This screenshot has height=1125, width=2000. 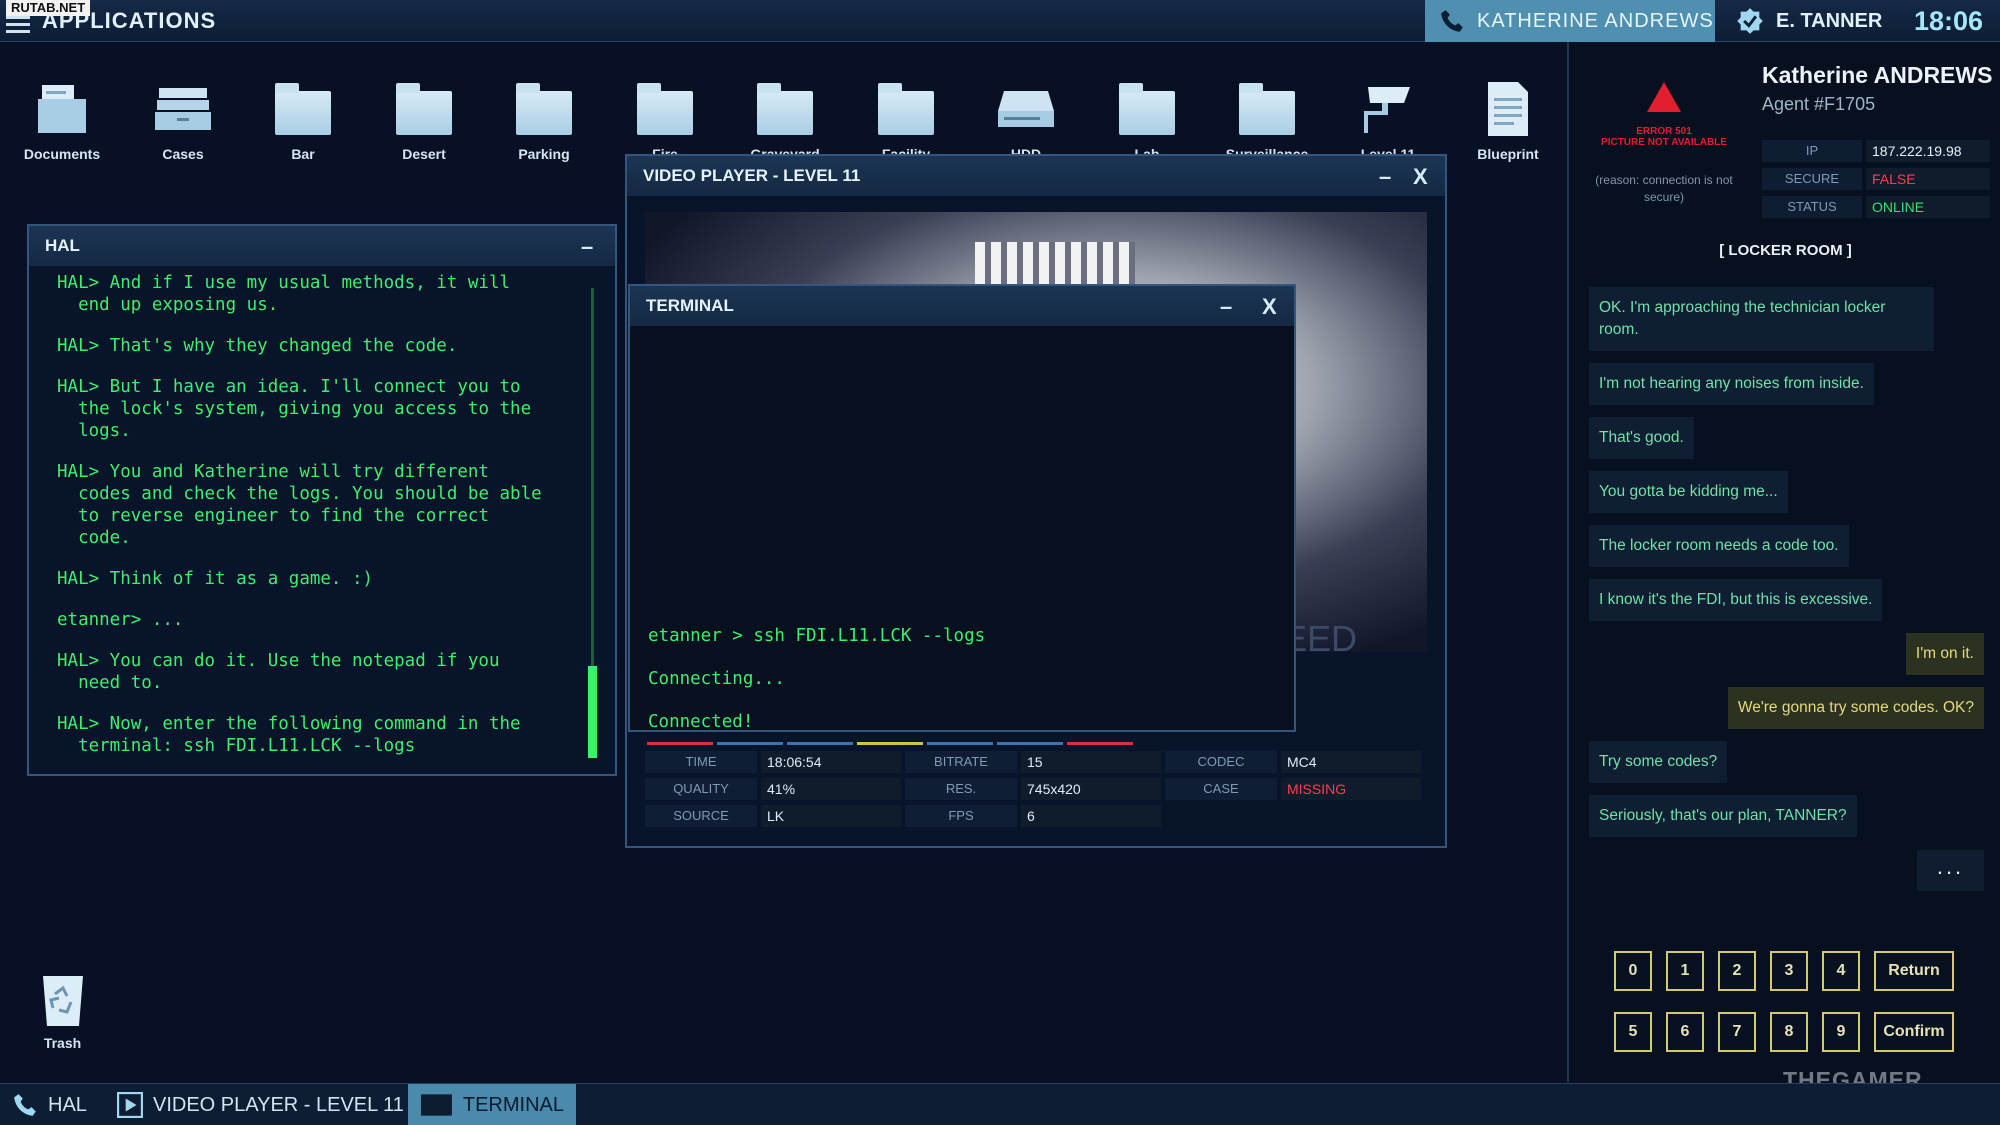 I want to click on keypad-key-9: 9, so click(x=1841, y=1032).